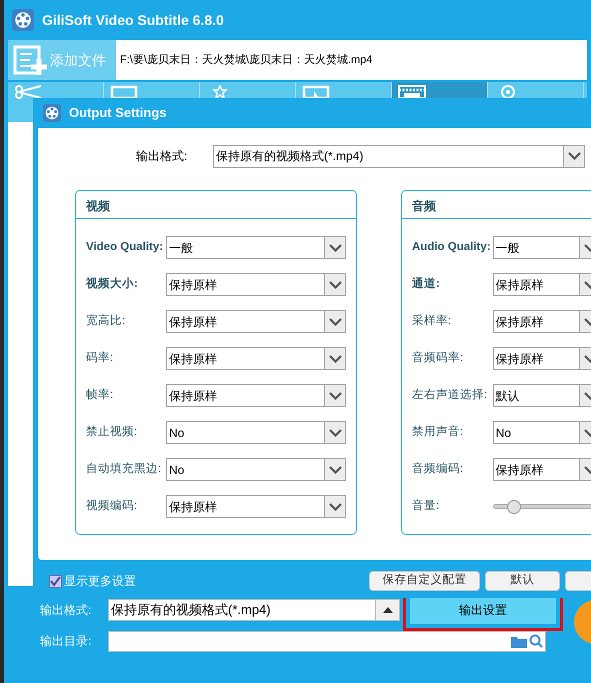  I want to click on file-path: F:\要\庞贝末日：天火焚城\庞贝末日：天火焚城.mp4, so click(246, 60).